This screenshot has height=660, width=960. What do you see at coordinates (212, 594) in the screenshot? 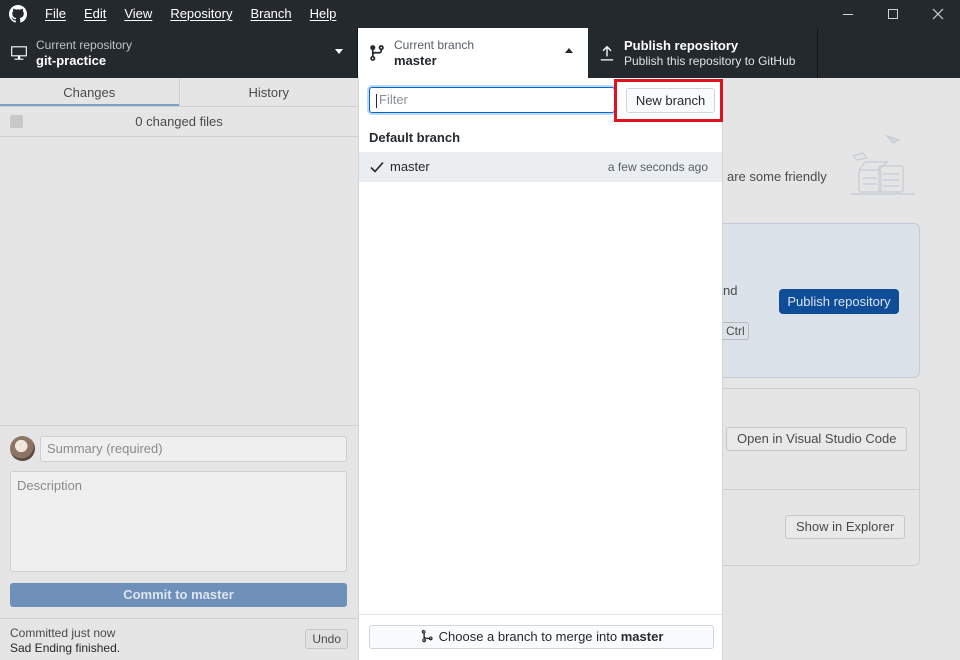
I see `commit-button-branch: master` at bounding box center [212, 594].